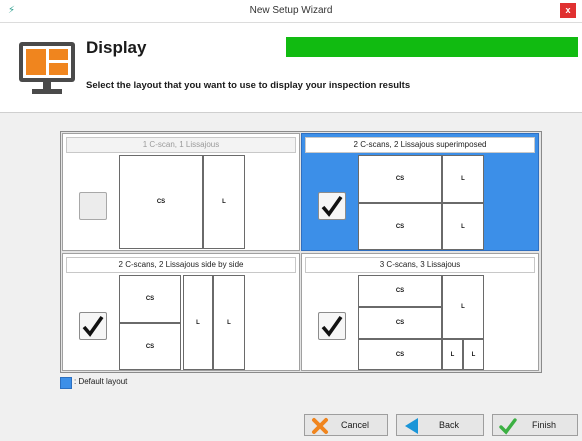 The height and width of the screenshot is (441, 582). Describe the element at coordinates (116, 47) in the screenshot. I see `page-title: Display` at that location.